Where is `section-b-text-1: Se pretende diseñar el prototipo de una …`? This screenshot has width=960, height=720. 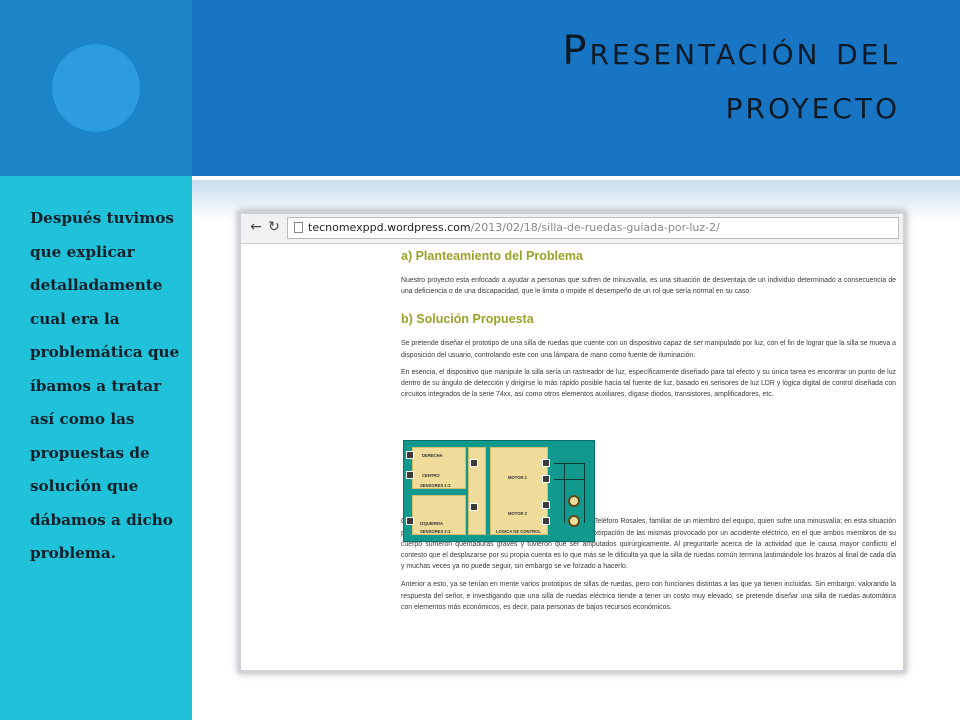 section-b-text-1: Se pretende diseñar el prototipo de una … is located at coordinates (648, 349).